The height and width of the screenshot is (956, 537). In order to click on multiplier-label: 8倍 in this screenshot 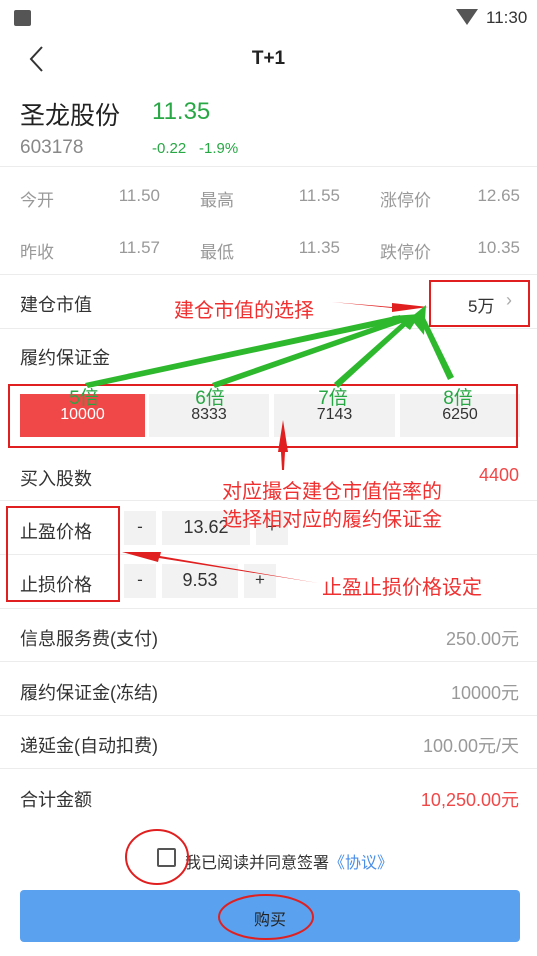, I will do `click(458, 398)`.